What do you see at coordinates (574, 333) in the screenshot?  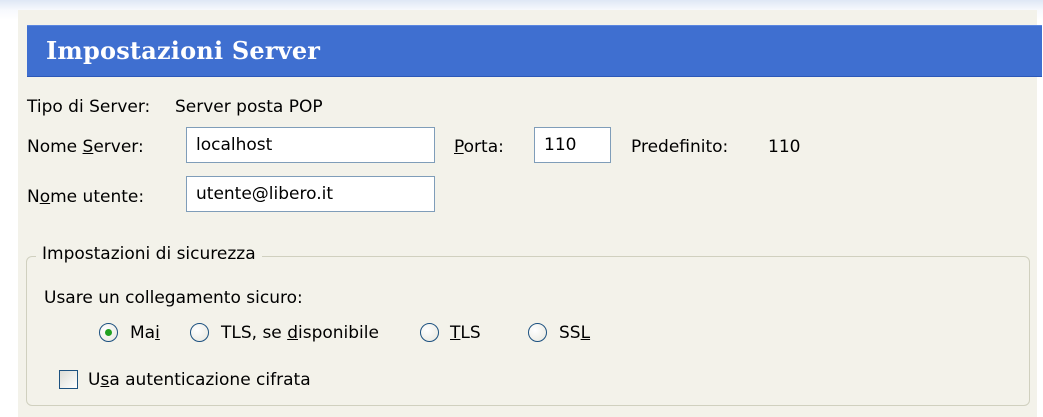 I see `radio-ssl-label: SSL` at bounding box center [574, 333].